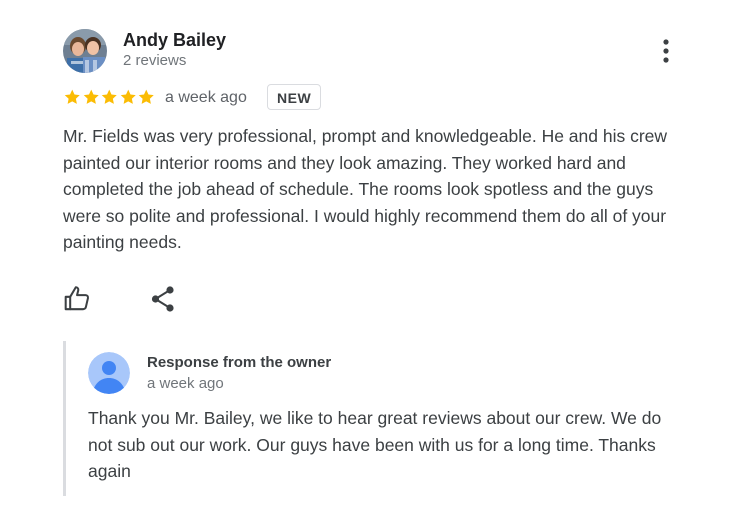  What do you see at coordinates (77, 298) in the screenshot?
I see `thumb-up-icon` at bounding box center [77, 298].